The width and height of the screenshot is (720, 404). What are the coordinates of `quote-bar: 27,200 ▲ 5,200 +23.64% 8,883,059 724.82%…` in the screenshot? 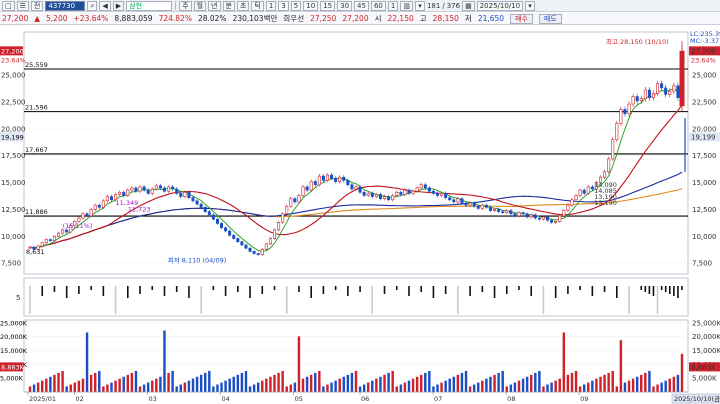 It's located at (360, 19).